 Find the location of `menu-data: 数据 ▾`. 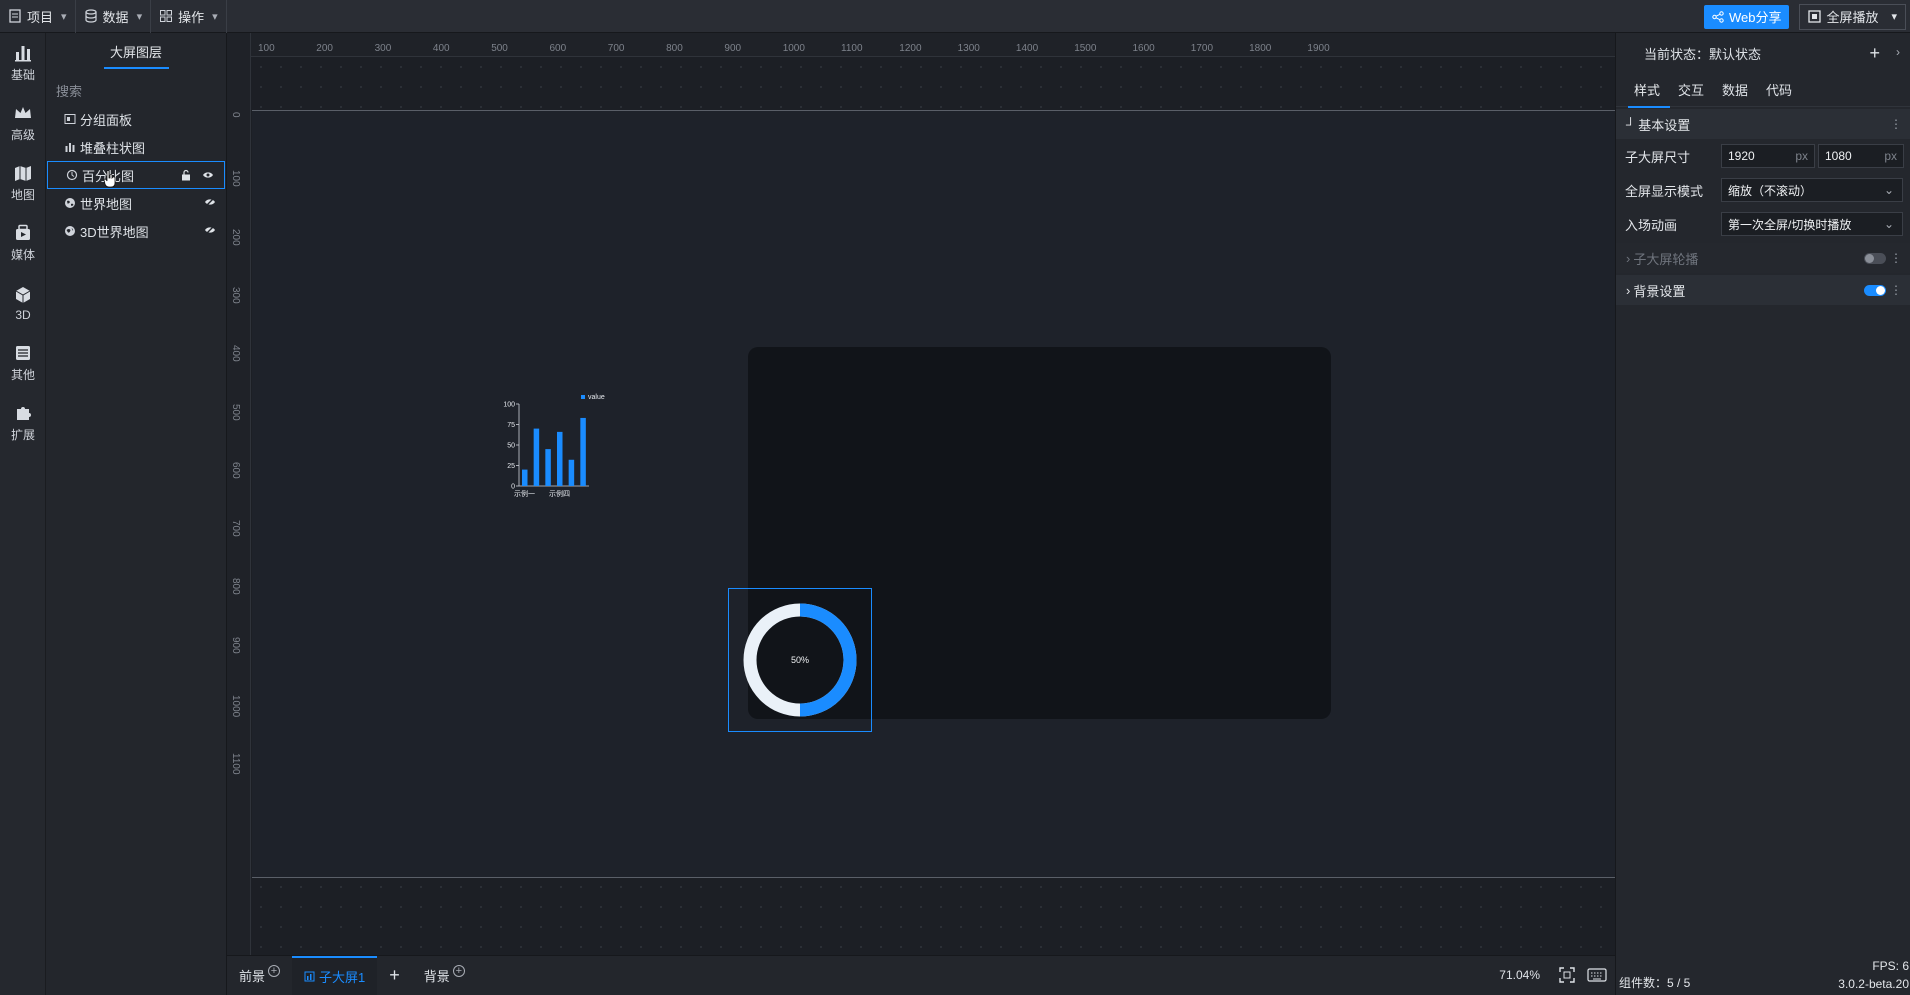

menu-data: 数据 ▾ is located at coordinates (114, 16).